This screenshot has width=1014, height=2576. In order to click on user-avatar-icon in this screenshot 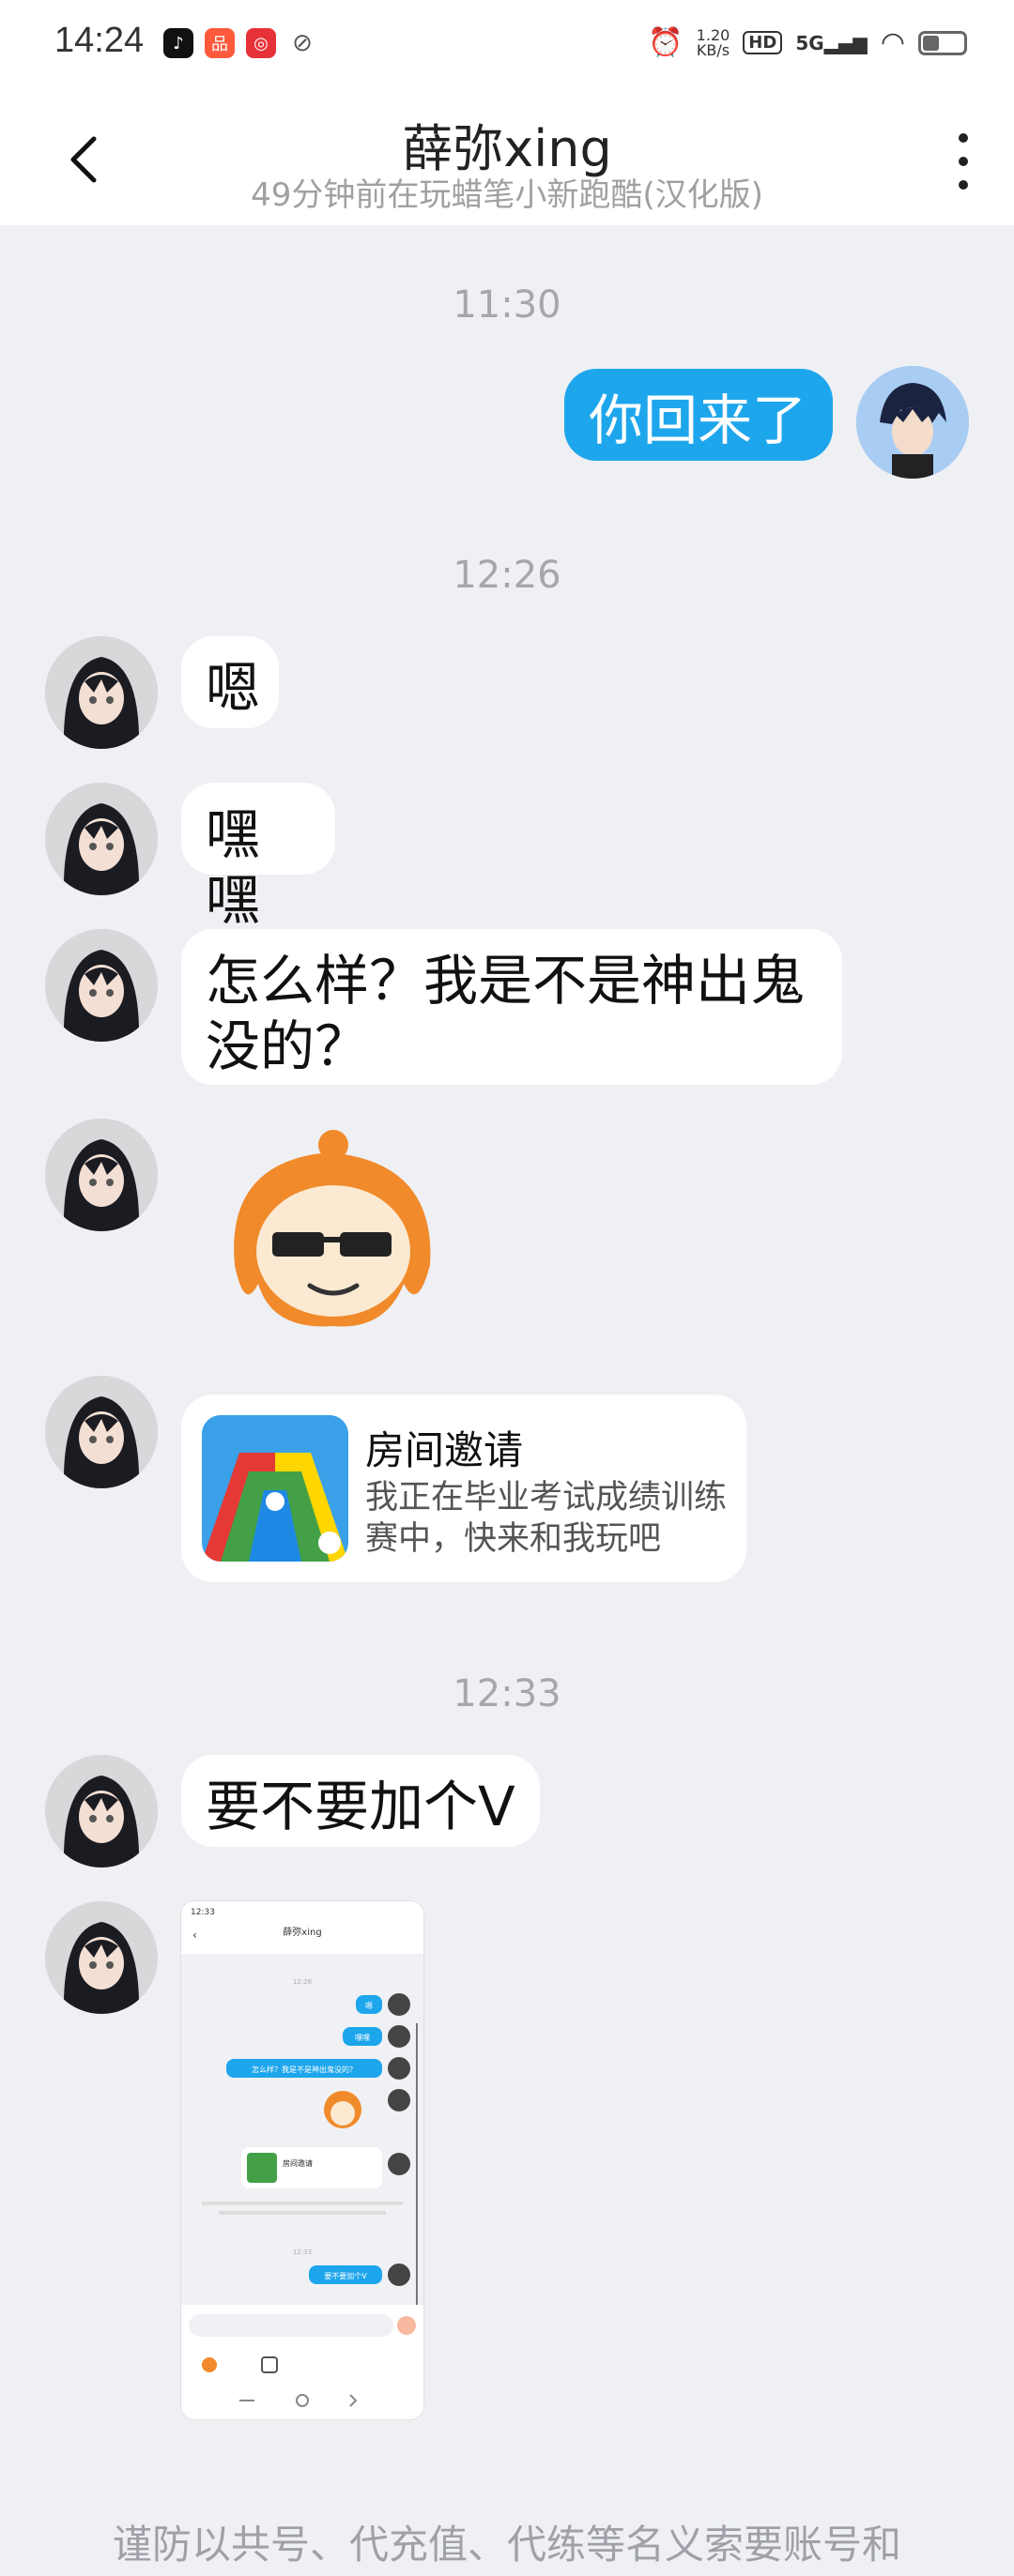, I will do `click(913, 422)`.